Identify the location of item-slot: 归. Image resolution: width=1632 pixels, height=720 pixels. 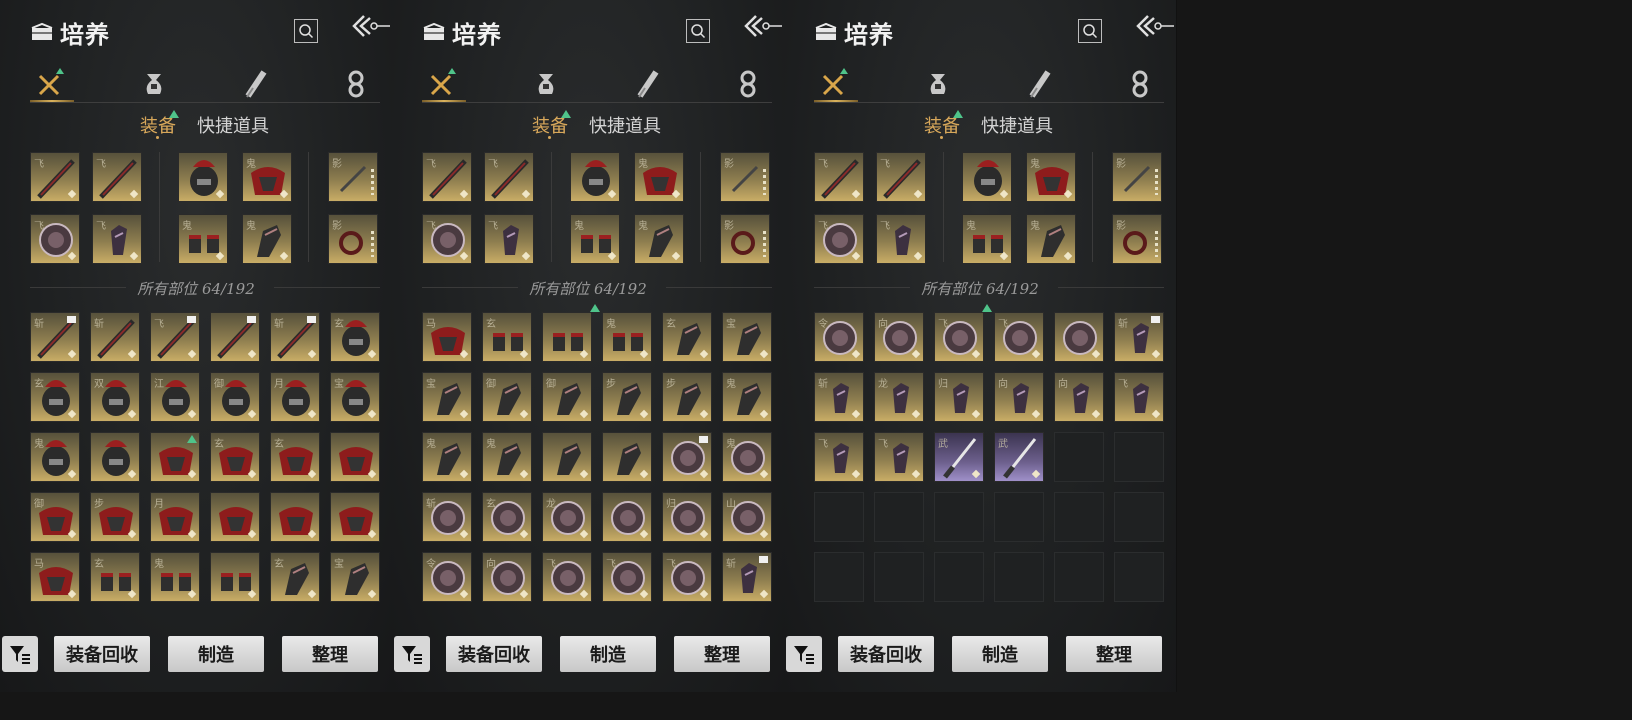
(959, 397).